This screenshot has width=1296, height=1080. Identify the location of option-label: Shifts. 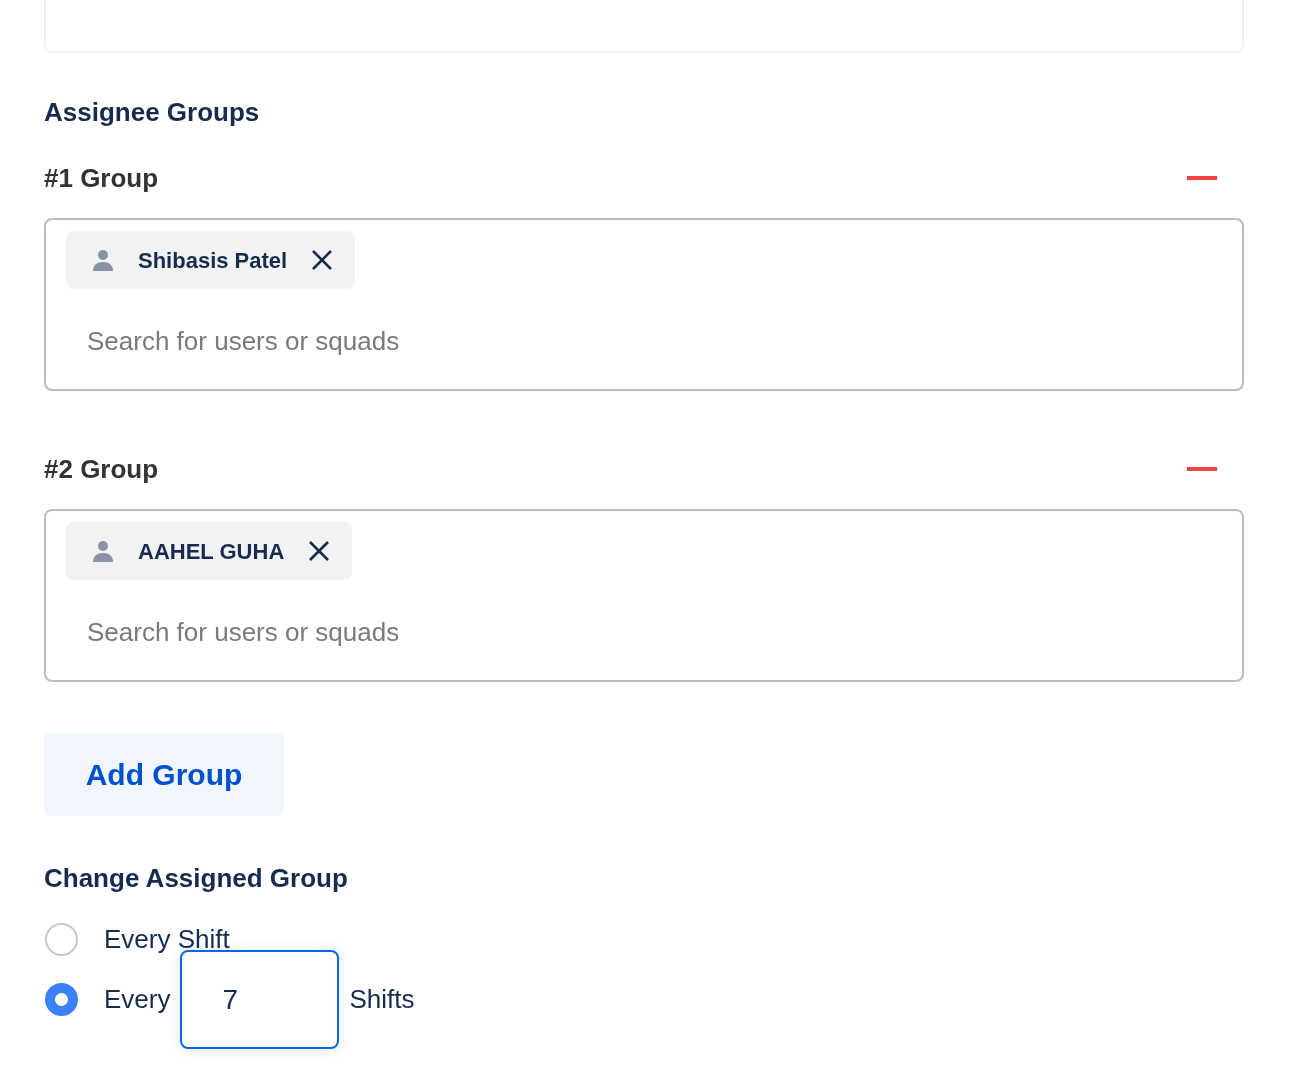
(382, 1000).